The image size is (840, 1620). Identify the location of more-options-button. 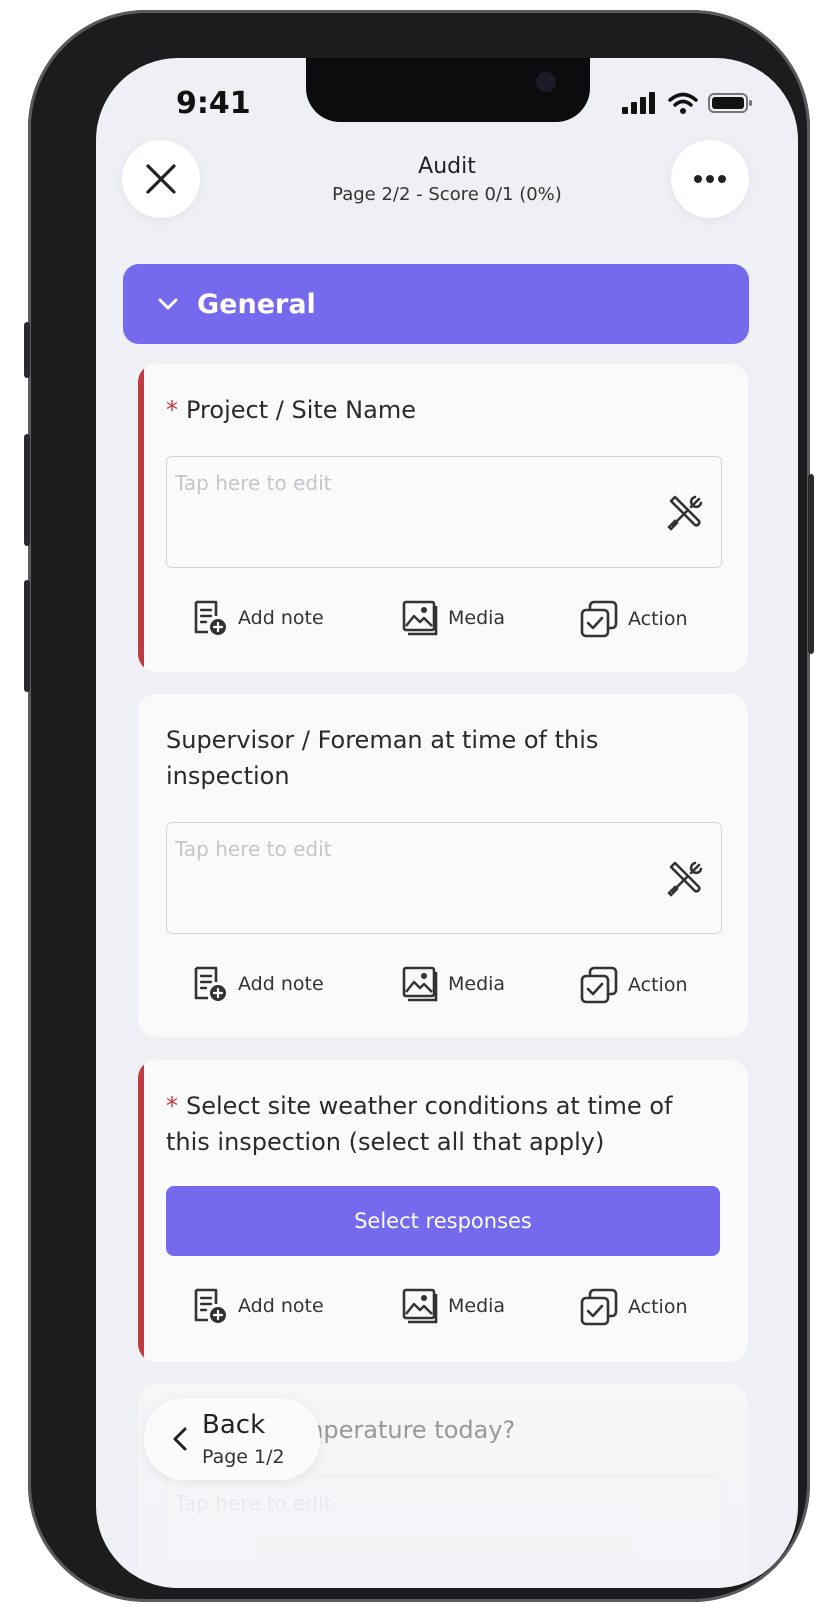
(710, 179).